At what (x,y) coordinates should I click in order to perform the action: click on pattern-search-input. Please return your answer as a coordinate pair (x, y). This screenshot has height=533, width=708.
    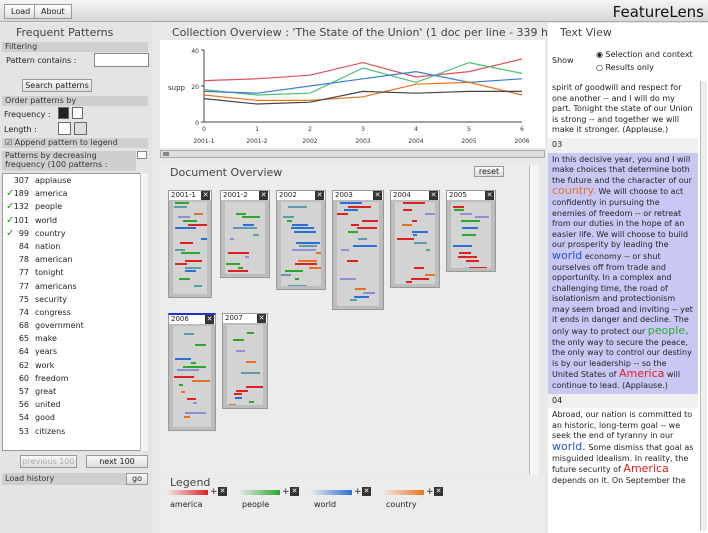
    Looking at the image, I should click on (121, 60).